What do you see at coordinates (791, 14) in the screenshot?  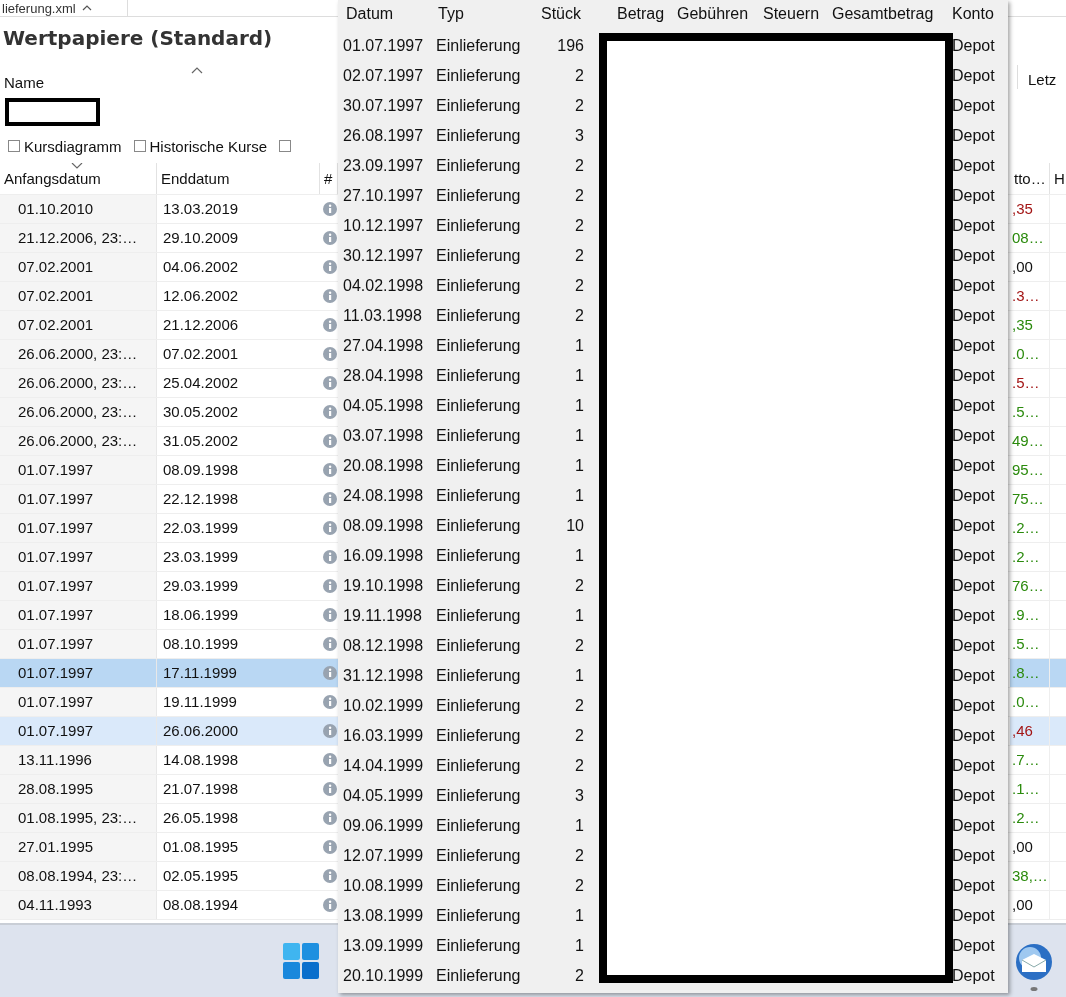 I see `column-header: Steuern` at bounding box center [791, 14].